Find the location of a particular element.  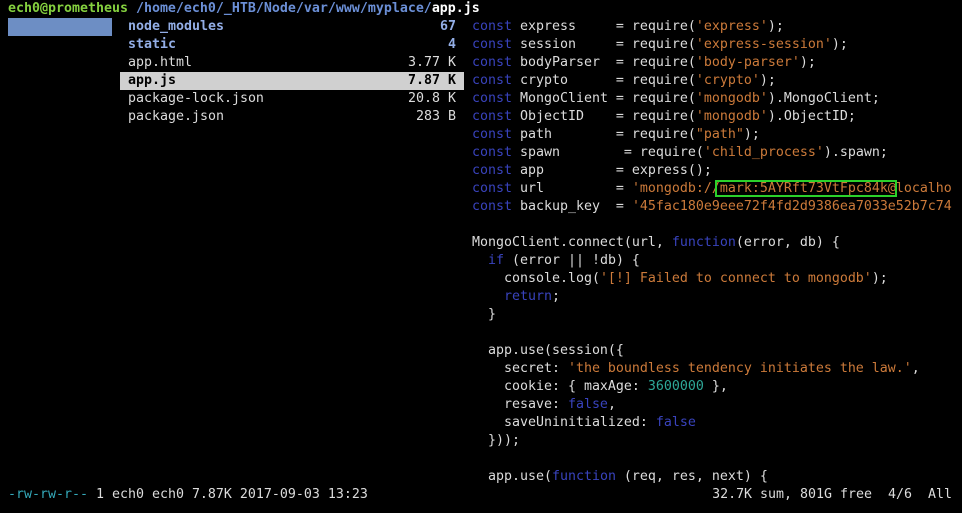

code-text: ObjectID = require( is located at coordinates (603, 116).